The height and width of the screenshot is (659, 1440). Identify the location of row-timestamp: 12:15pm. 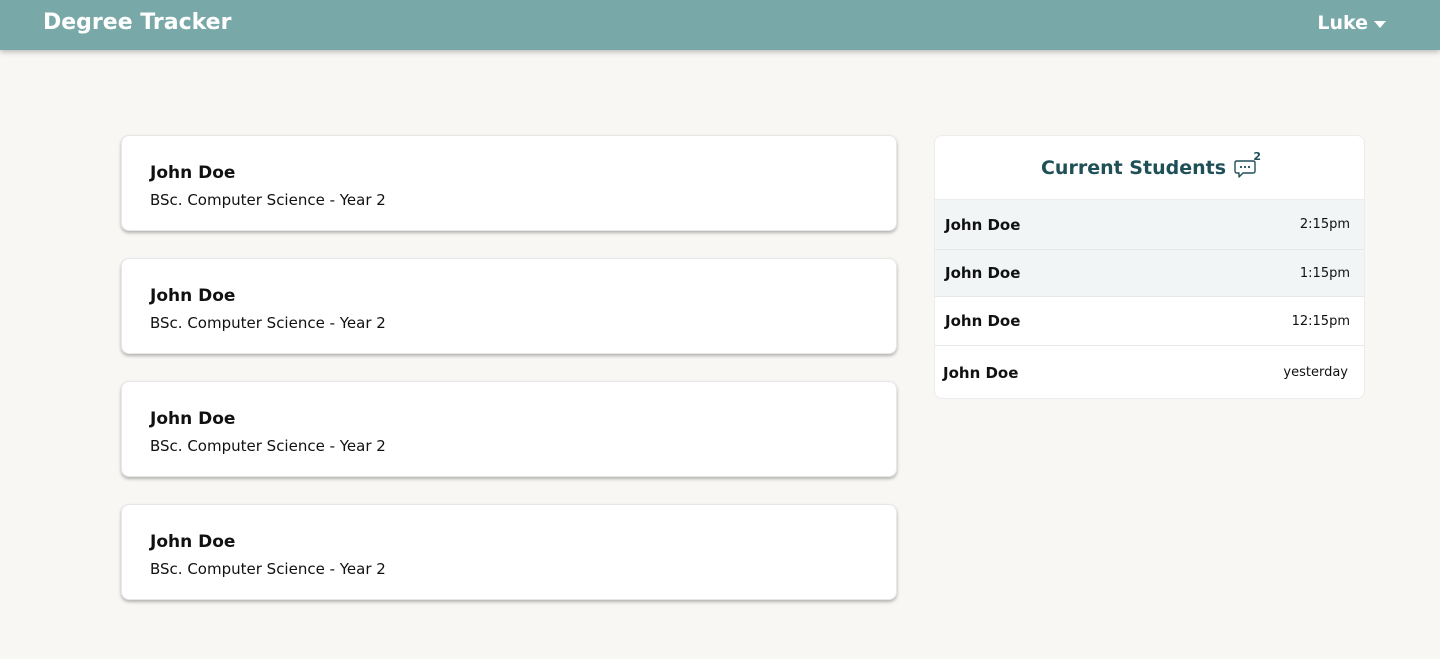
(1320, 321).